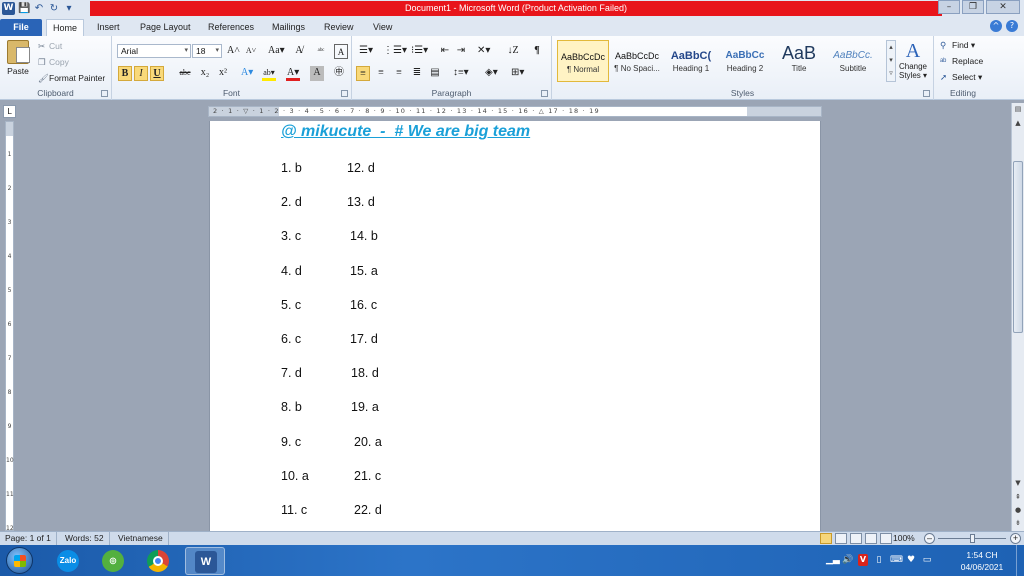  Describe the element at coordinates (21, 27) in the screenshot. I see `tab-file: File` at that location.